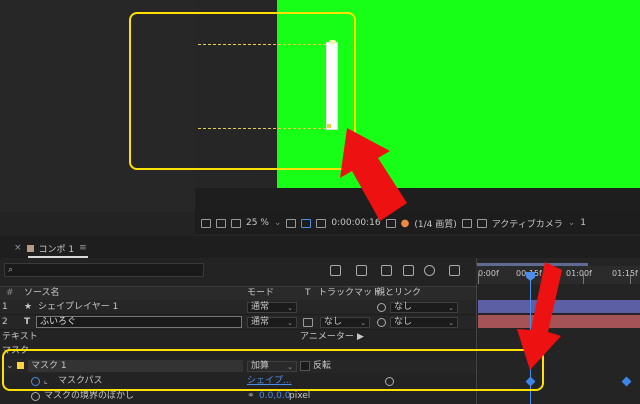  What do you see at coordinates (373, 174) in the screenshot?
I see `arrow-to-viewer-mask` at bounding box center [373, 174].